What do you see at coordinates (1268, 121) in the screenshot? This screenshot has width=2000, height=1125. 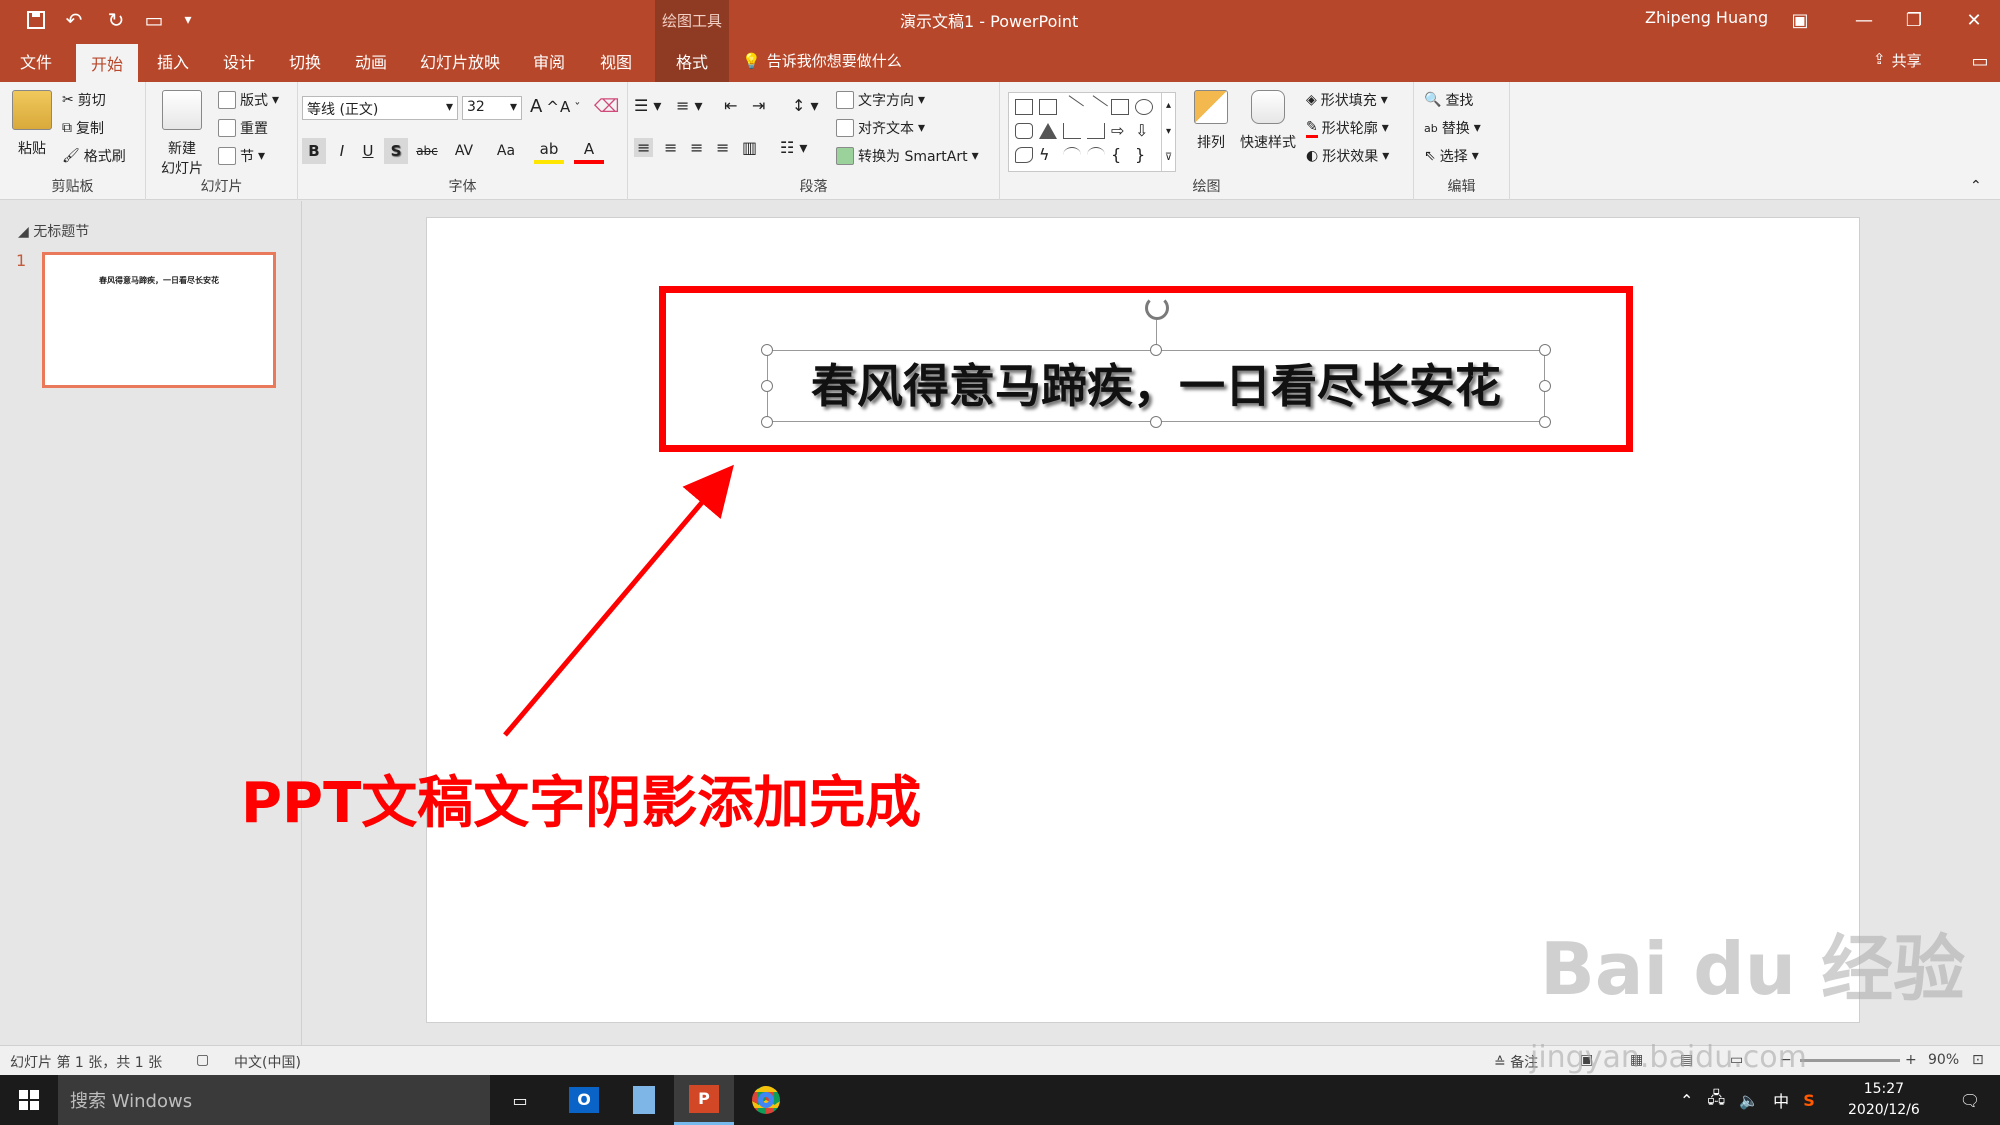 I see `quick-styles-button: 快速样式` at bounding box center [1268, 121].